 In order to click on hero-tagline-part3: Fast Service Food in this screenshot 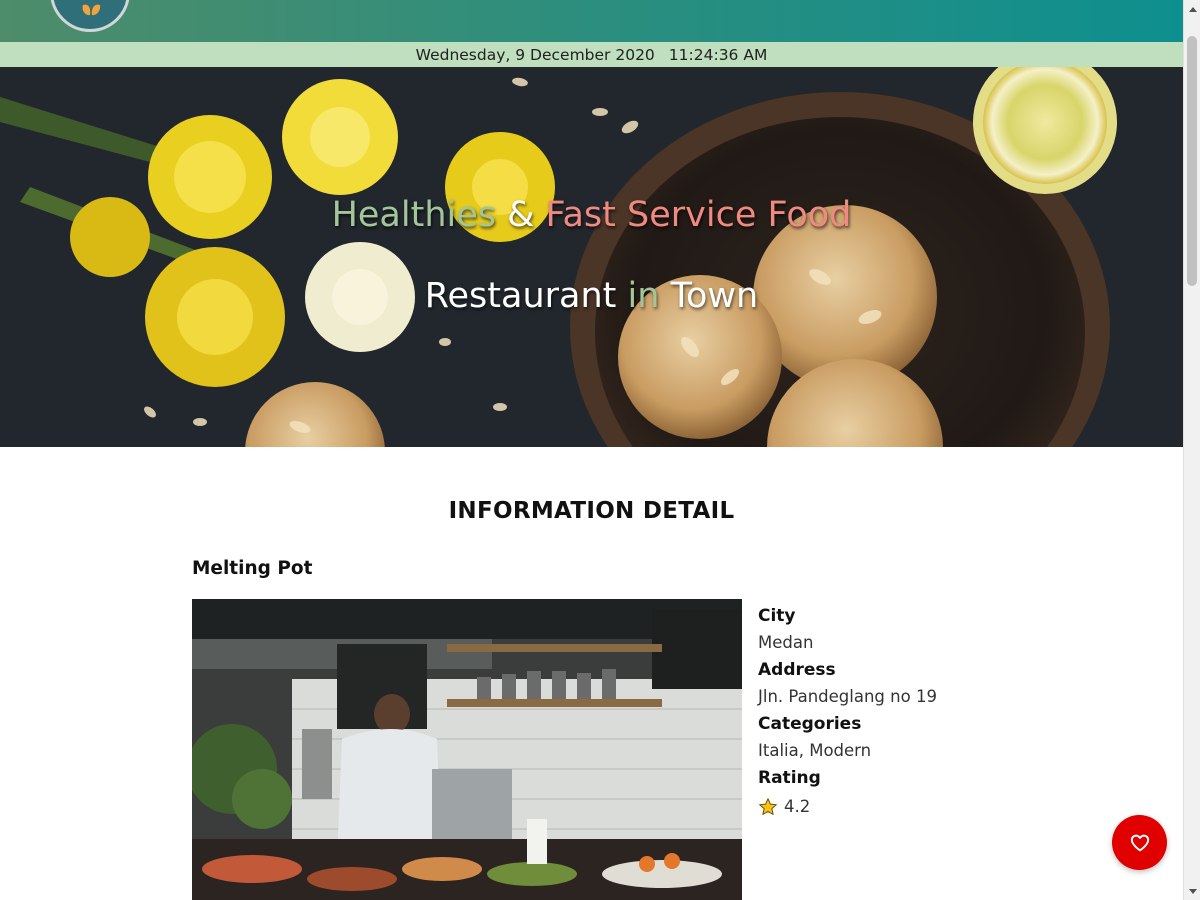, I will do `click(698, 215)`.